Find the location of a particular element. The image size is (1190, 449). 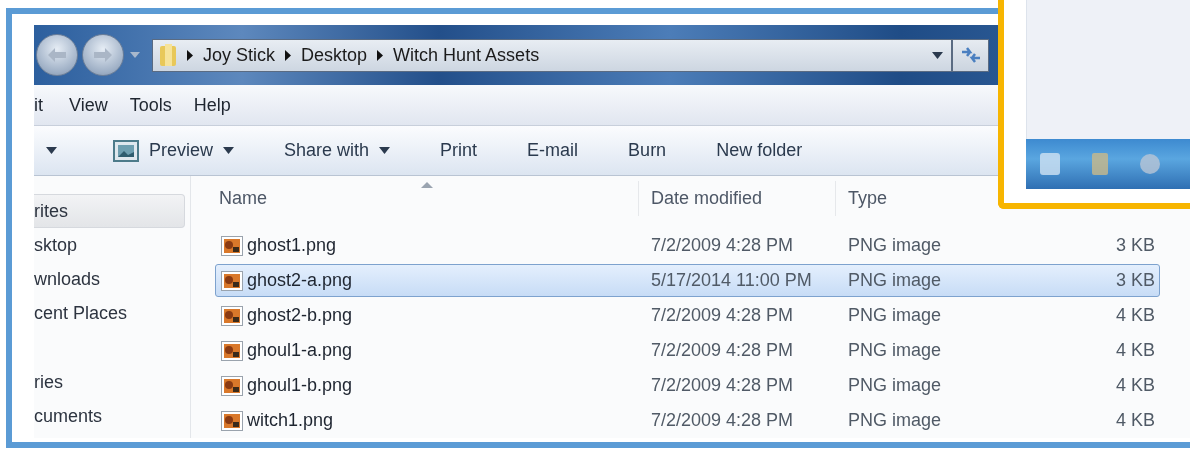

nav-item: cent Places is located at coordinates (109, 313).